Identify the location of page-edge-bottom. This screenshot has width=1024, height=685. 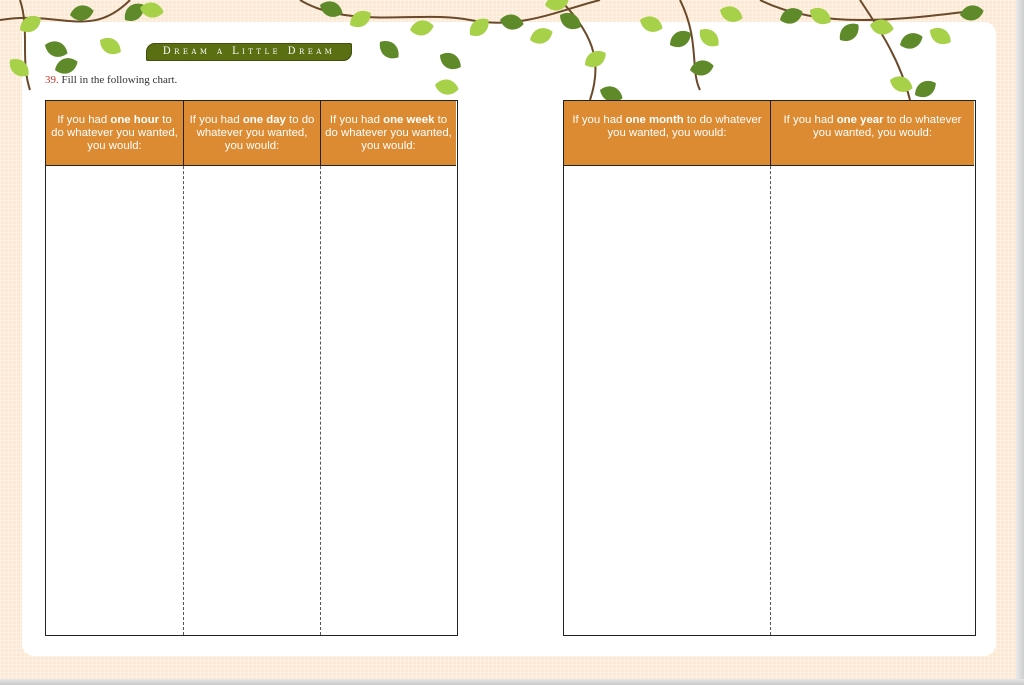
(512, 682).